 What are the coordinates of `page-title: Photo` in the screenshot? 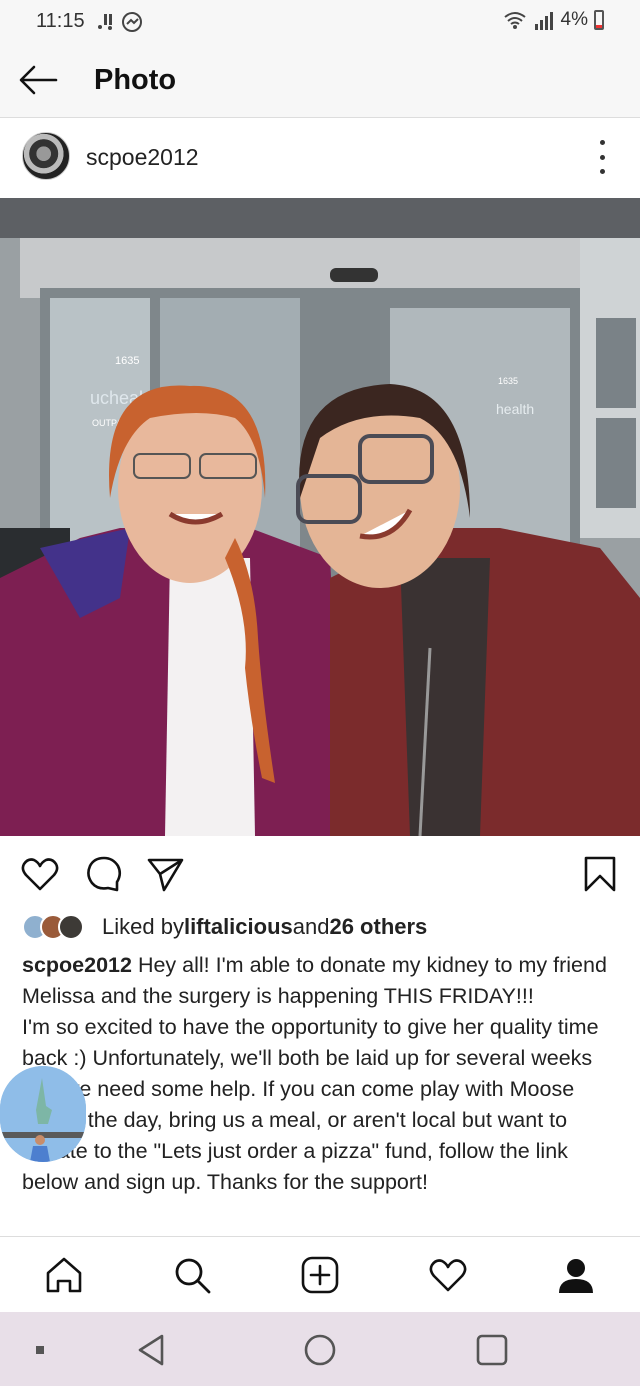 It's located at (135, 80).